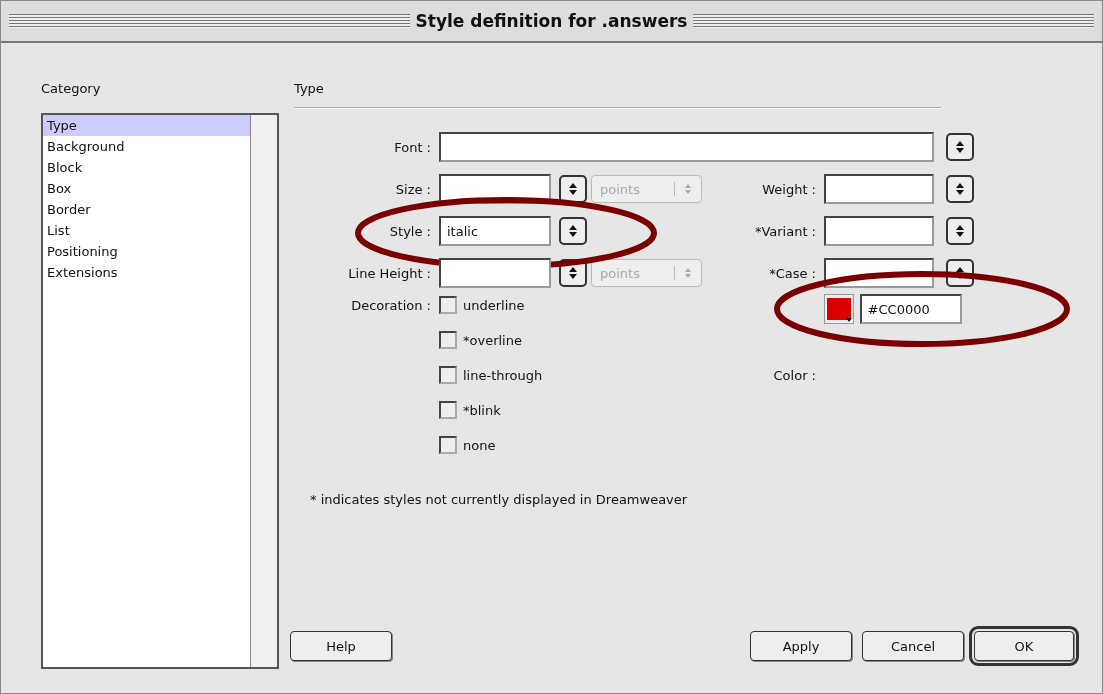  Describe the element at coordinates (146, 230) in the screenshot. I see `category-item: List` at that location.